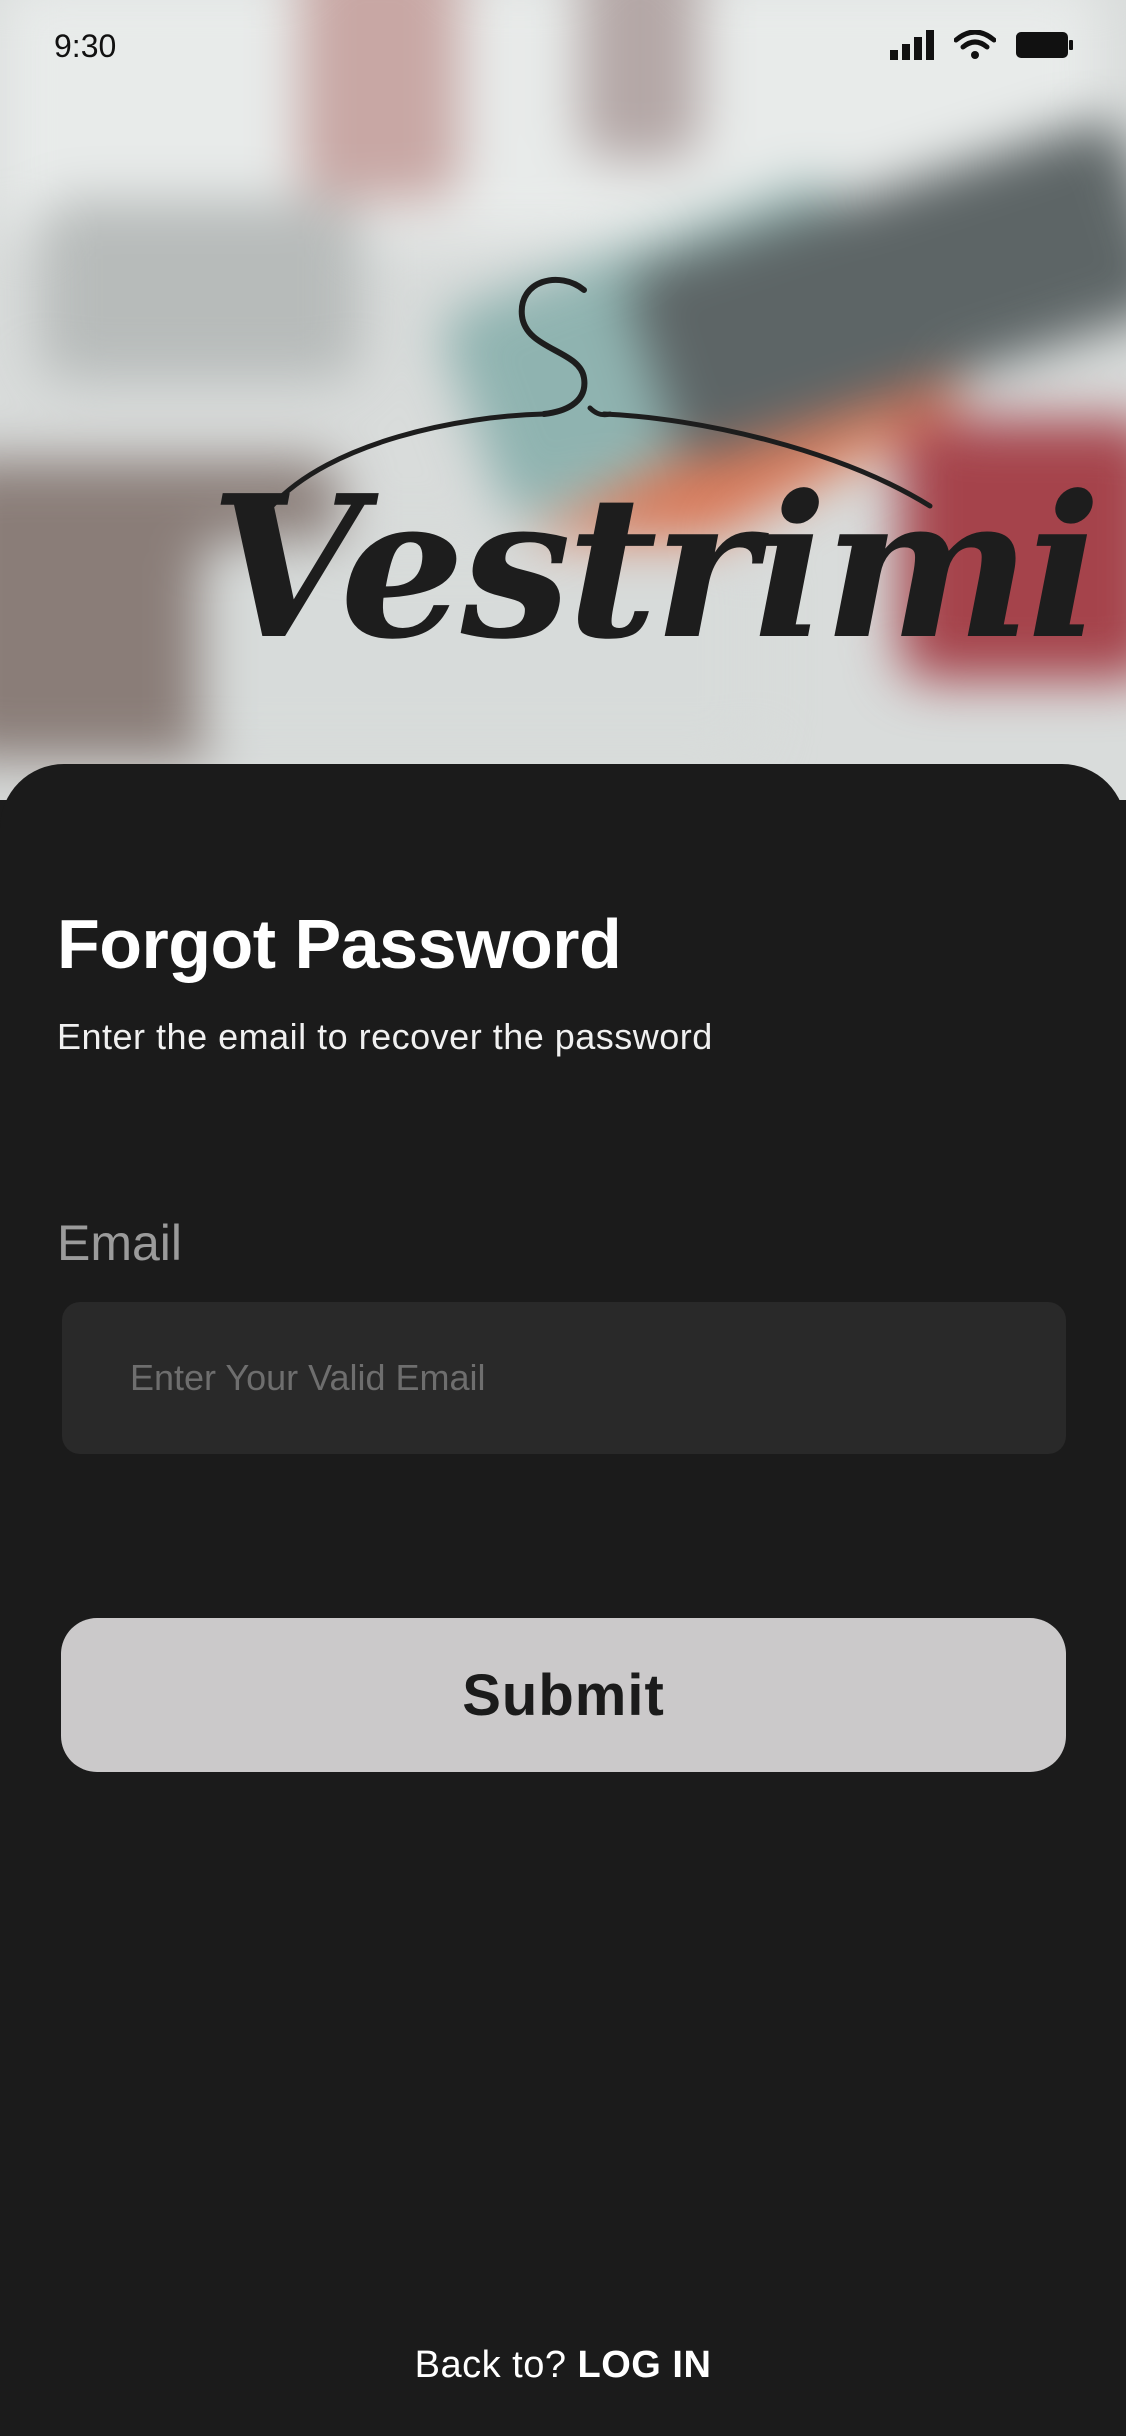  What do you see at coordinates (563, 48) in the screenshot?
I see `status-bar: 9:30` at bounding box center [563, 48].